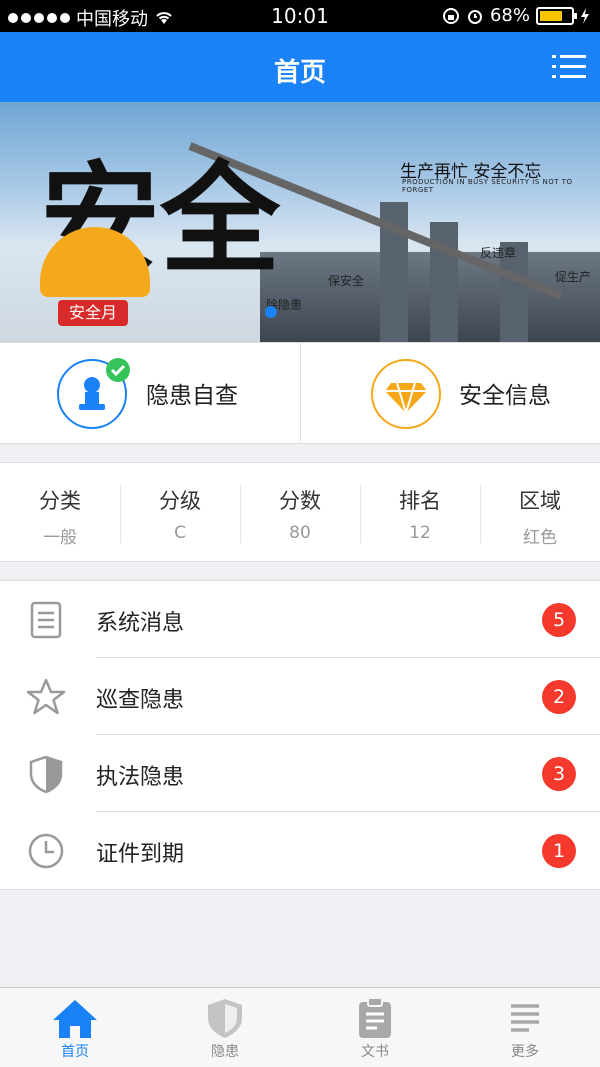 The image size is (600, 1067). I want to click on count-badge: 5, so click(559, 620).